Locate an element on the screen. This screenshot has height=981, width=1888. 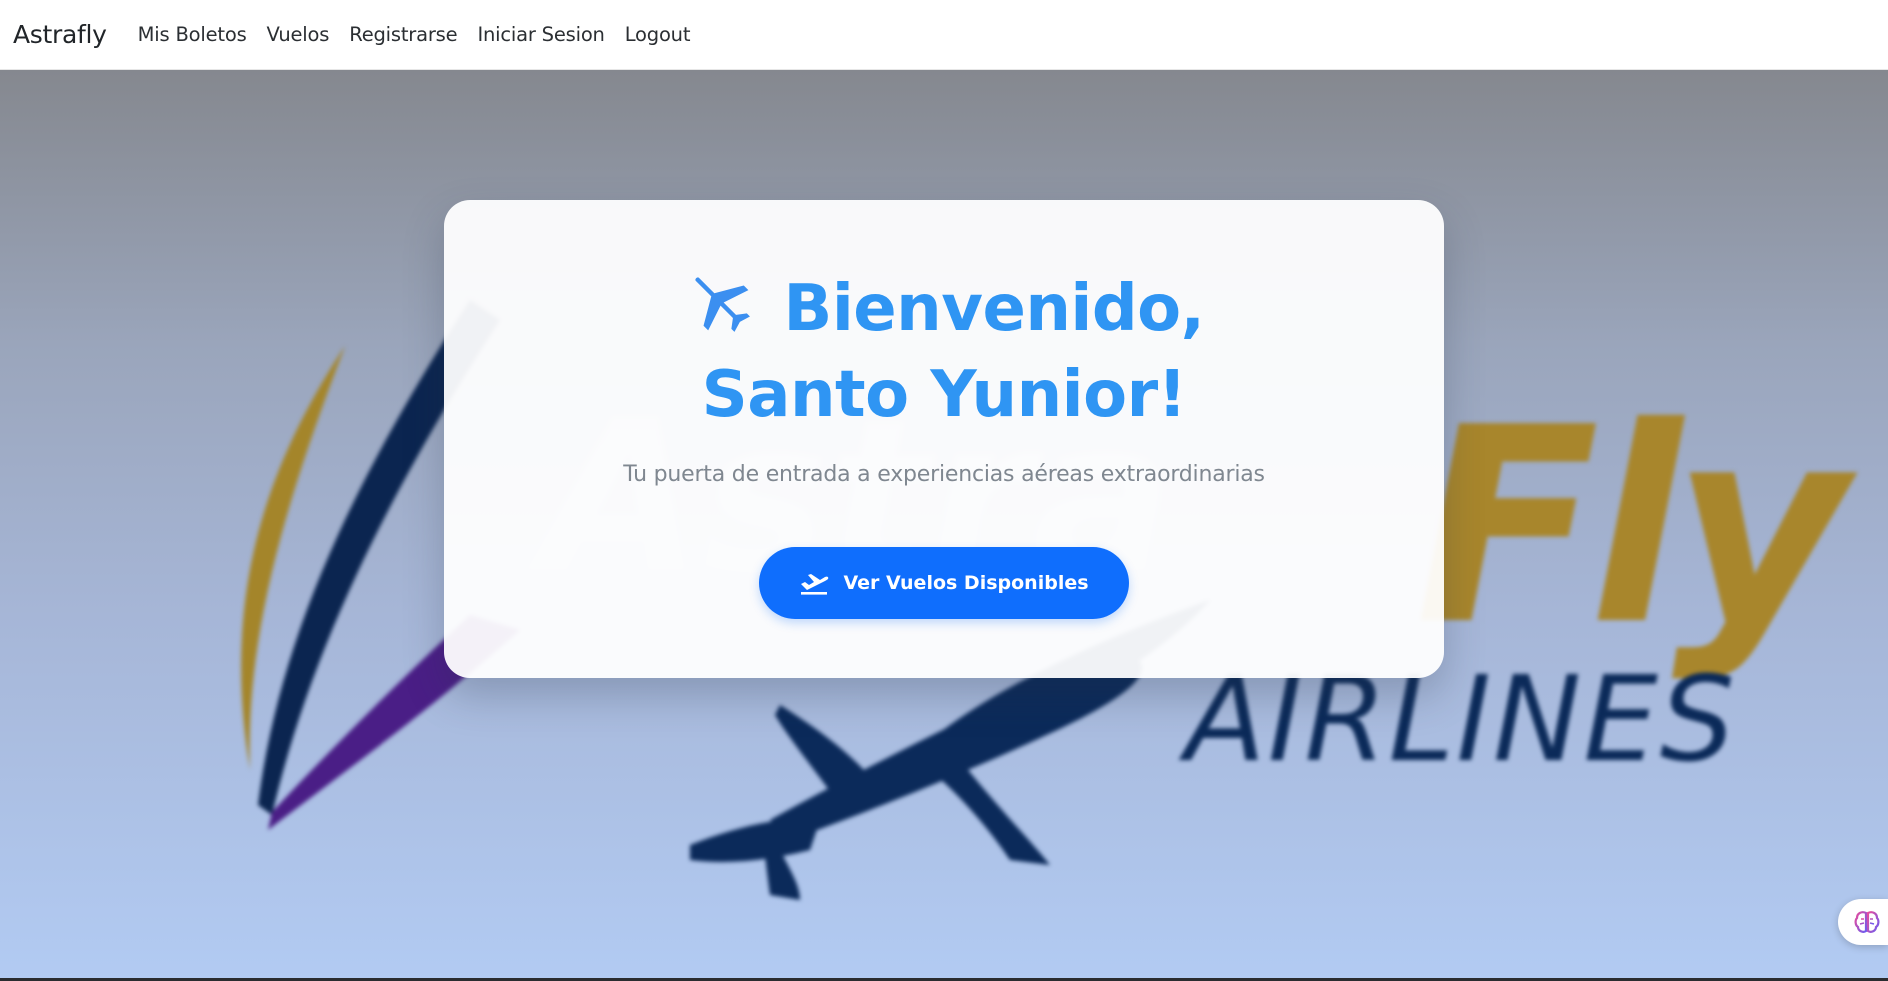
plane-departure-icon is located at coordinates (815, 584).